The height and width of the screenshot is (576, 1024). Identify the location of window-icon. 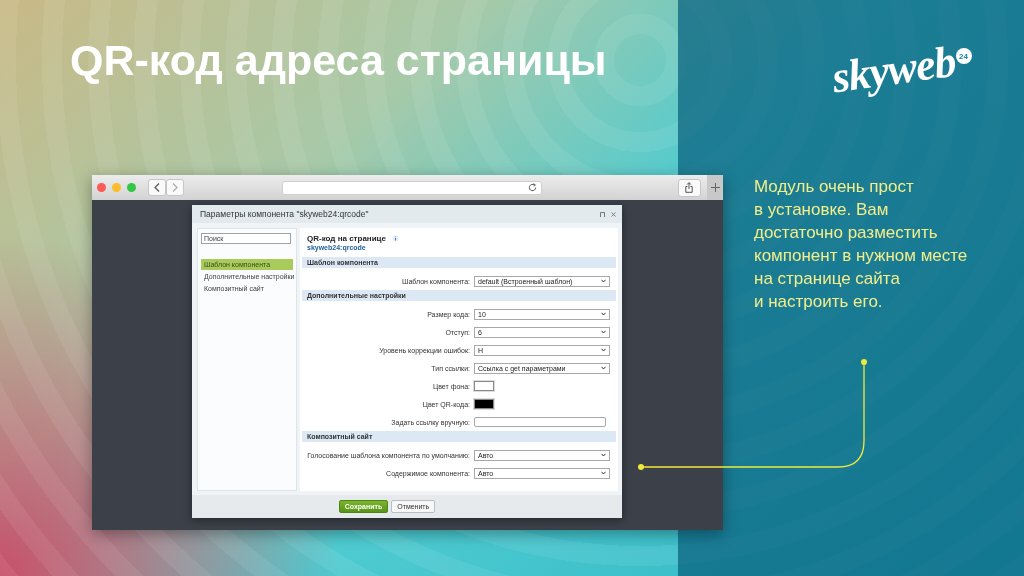
(602, 214).